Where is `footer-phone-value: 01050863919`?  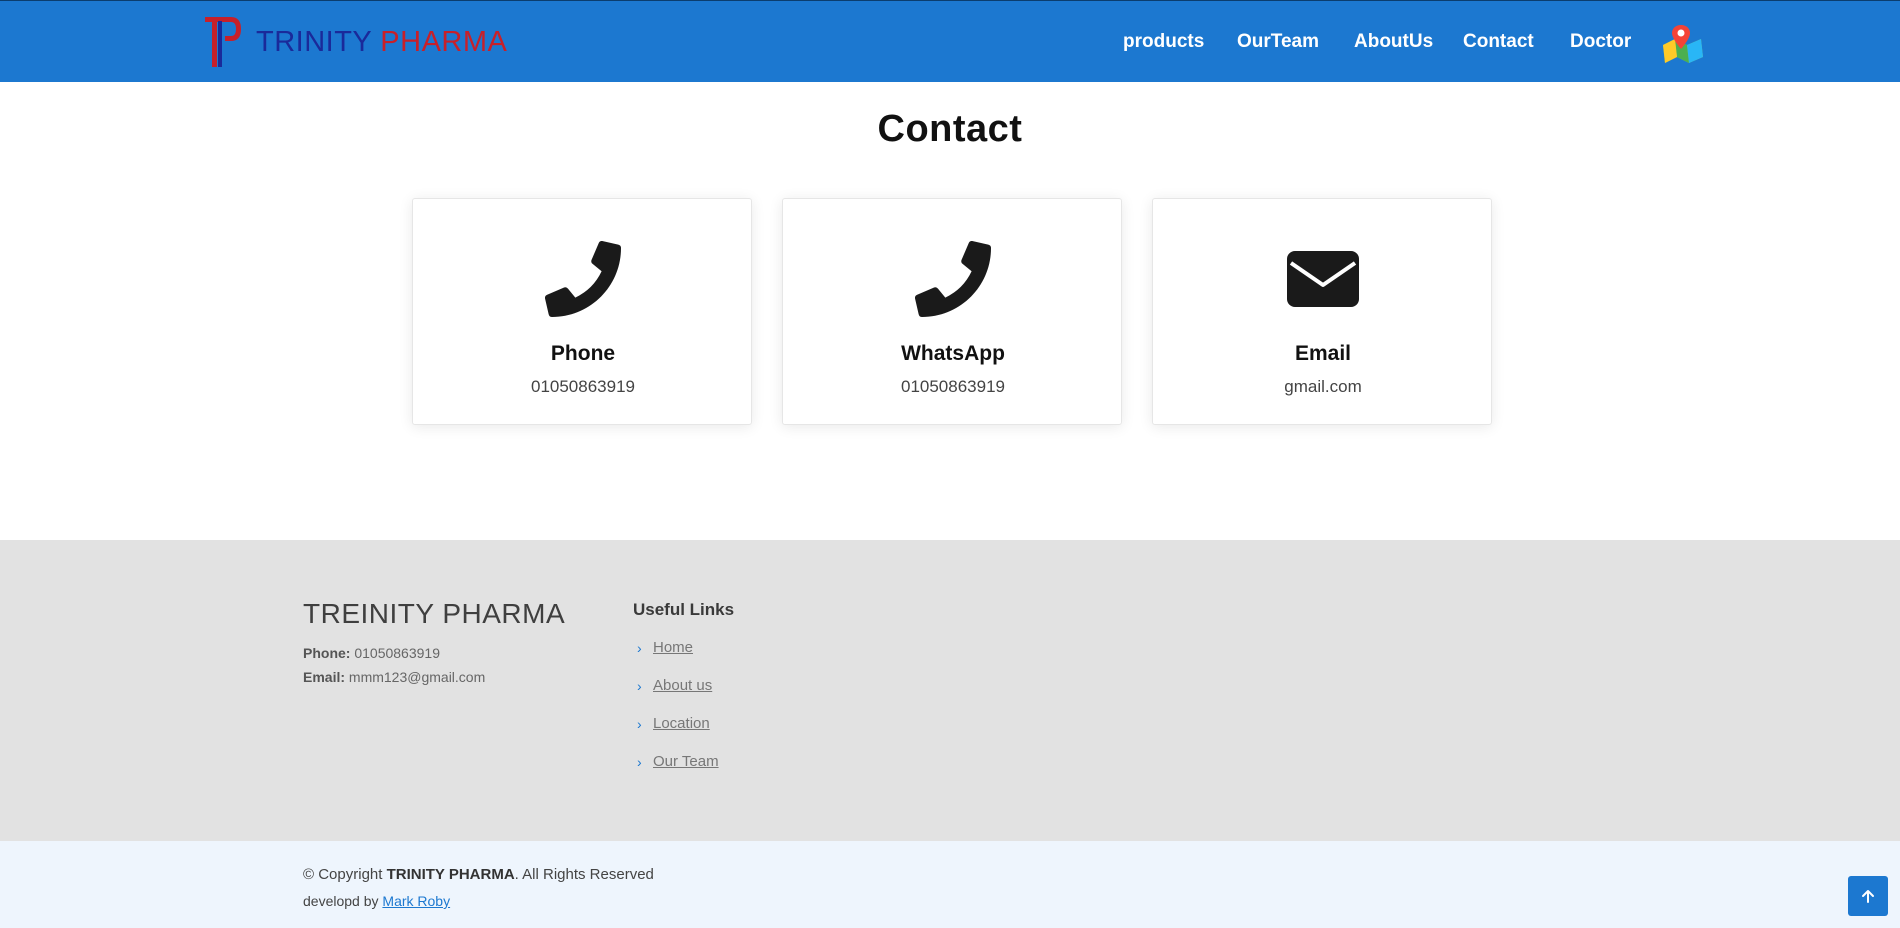 footer-phone-value: 01050863919 is located at coordinates (397, 653).